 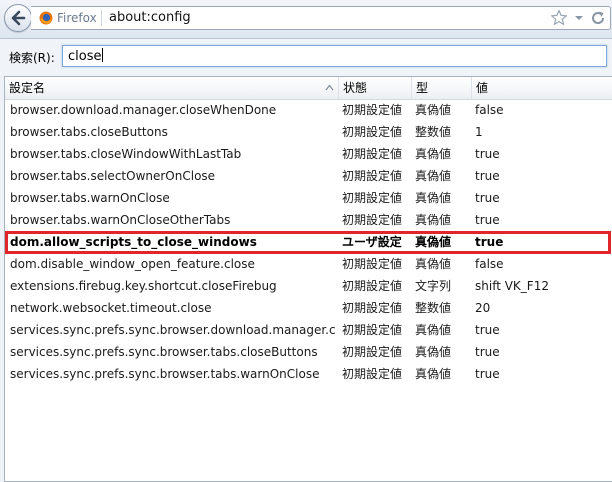 I want to click on table-header: 設定名 状態 型 値, so click(x=308, y=88).